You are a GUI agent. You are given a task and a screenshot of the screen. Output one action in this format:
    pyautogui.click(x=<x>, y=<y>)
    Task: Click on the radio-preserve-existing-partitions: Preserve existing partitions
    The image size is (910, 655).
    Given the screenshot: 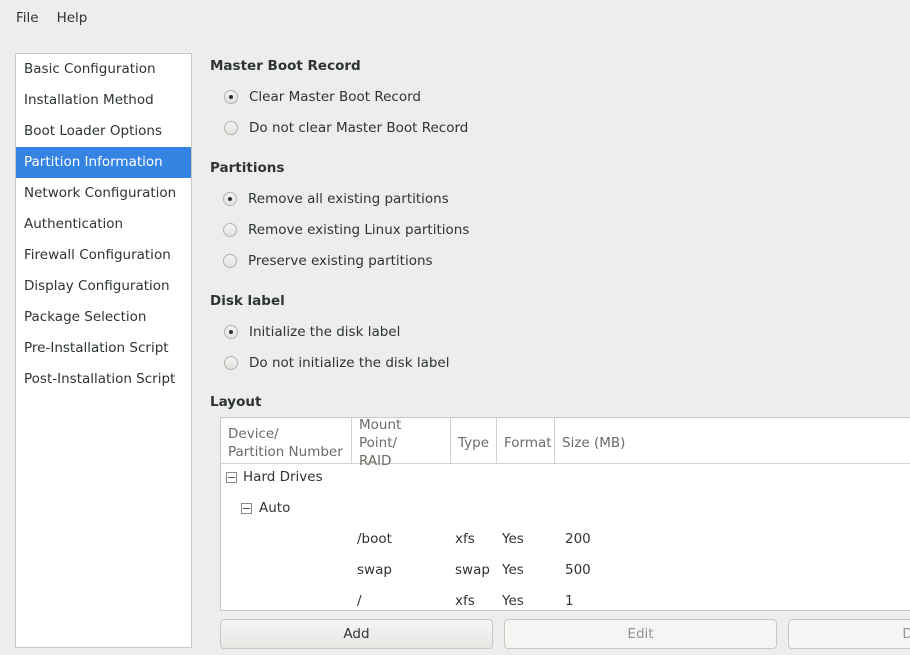 What is the action you would take?
    pyautogui.click(x=328, y=261)
    